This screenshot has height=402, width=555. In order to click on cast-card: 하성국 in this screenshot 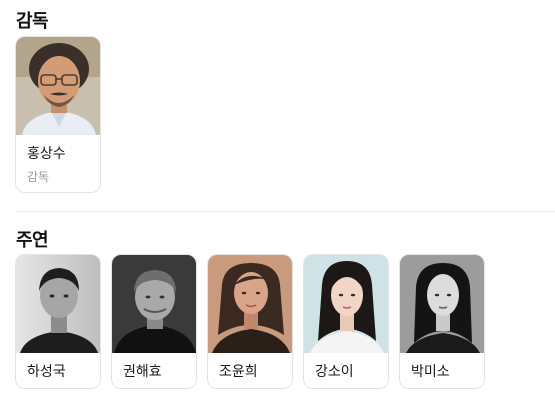, I will do `click(58, 321)`.